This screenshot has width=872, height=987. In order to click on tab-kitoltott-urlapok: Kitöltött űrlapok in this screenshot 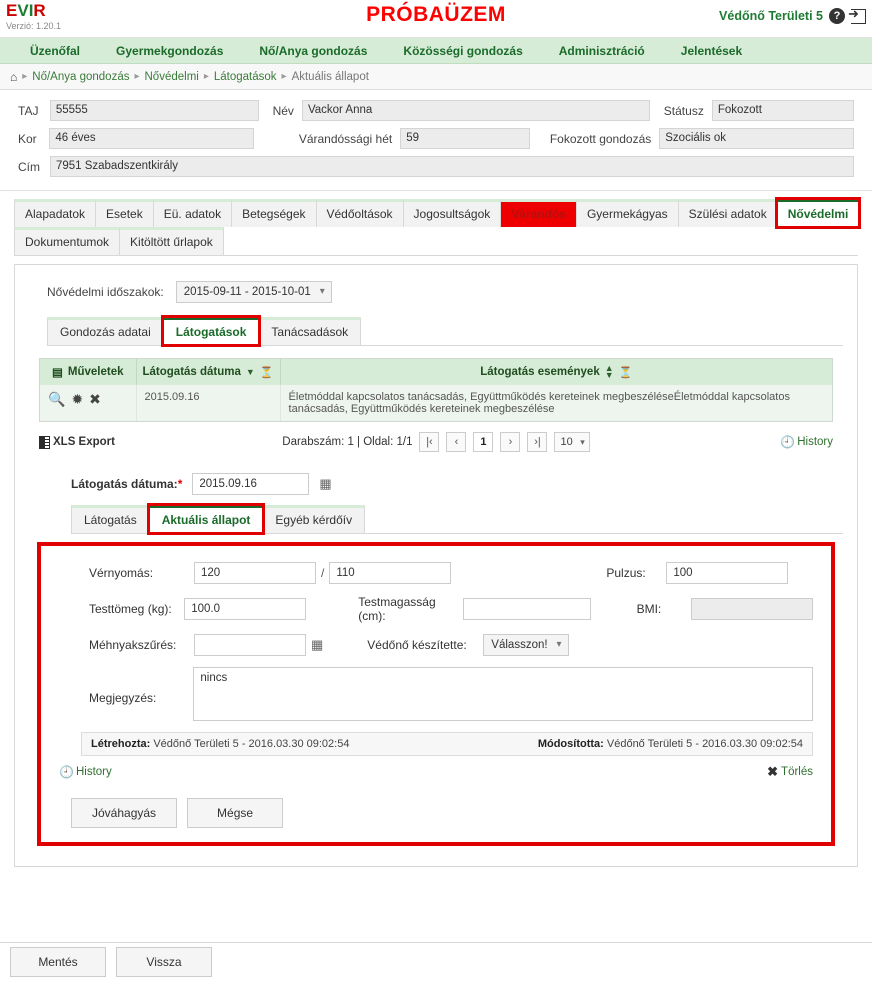, I will do `click(171, 241)`.